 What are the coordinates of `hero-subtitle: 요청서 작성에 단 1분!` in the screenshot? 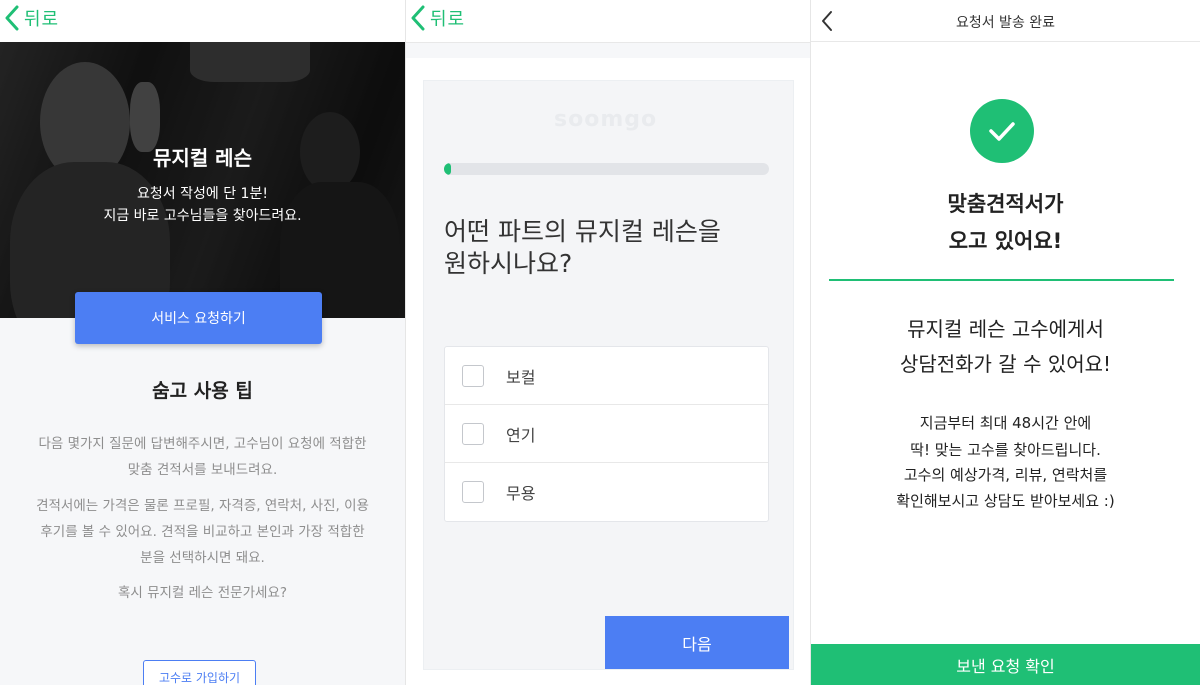 It's located at (202, 194).